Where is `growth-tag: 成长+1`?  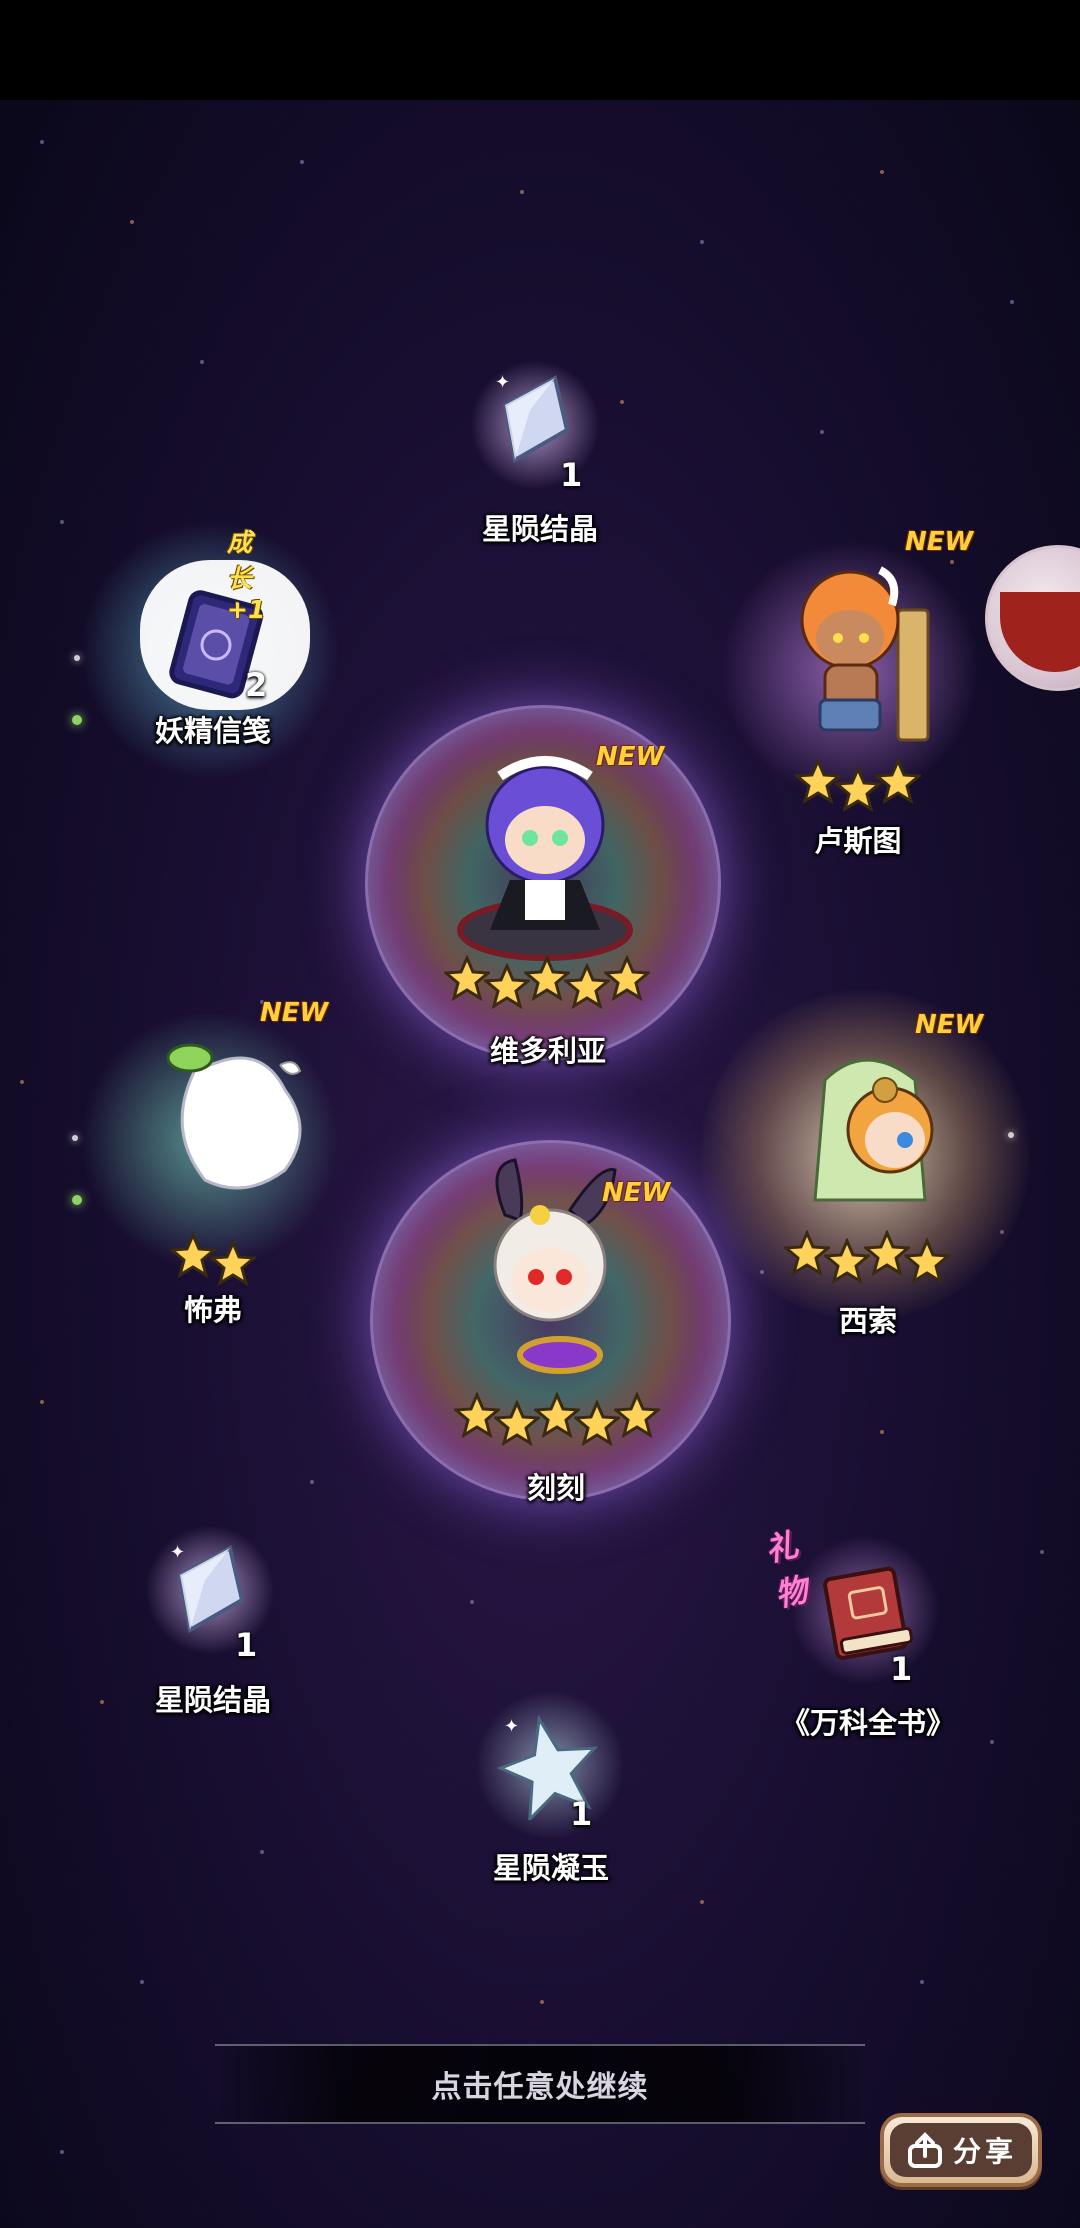 growth-tag: 成长+1 is located at coordinates (246, 576).